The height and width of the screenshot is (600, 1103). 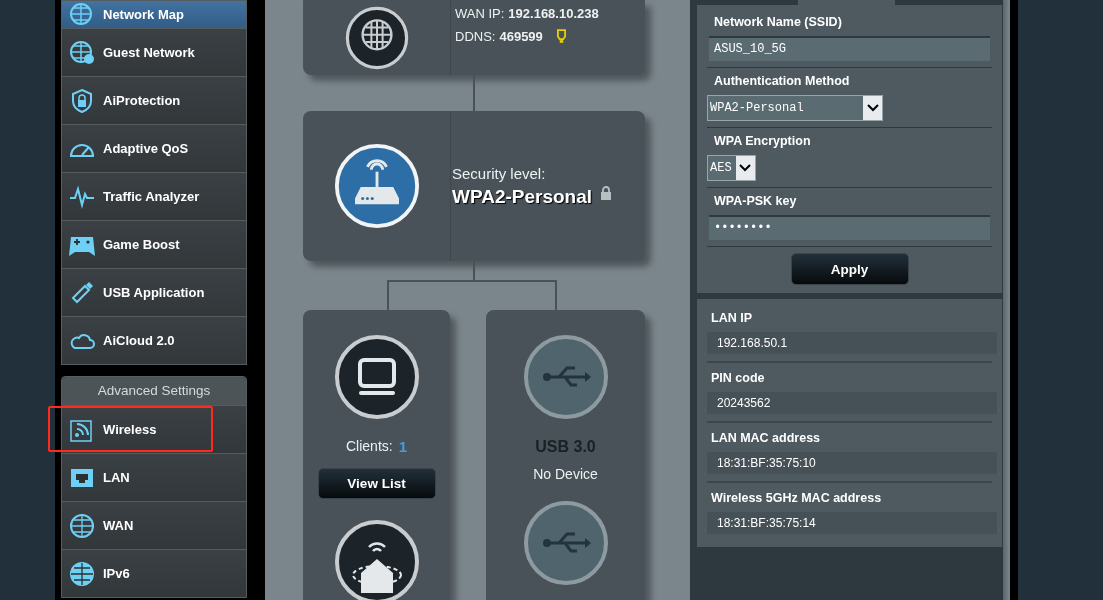 What do you see at coordinates (154, 245) in the screenshot?
I see `sidebar-item: Game Boost` at bounding box center [154, 245].